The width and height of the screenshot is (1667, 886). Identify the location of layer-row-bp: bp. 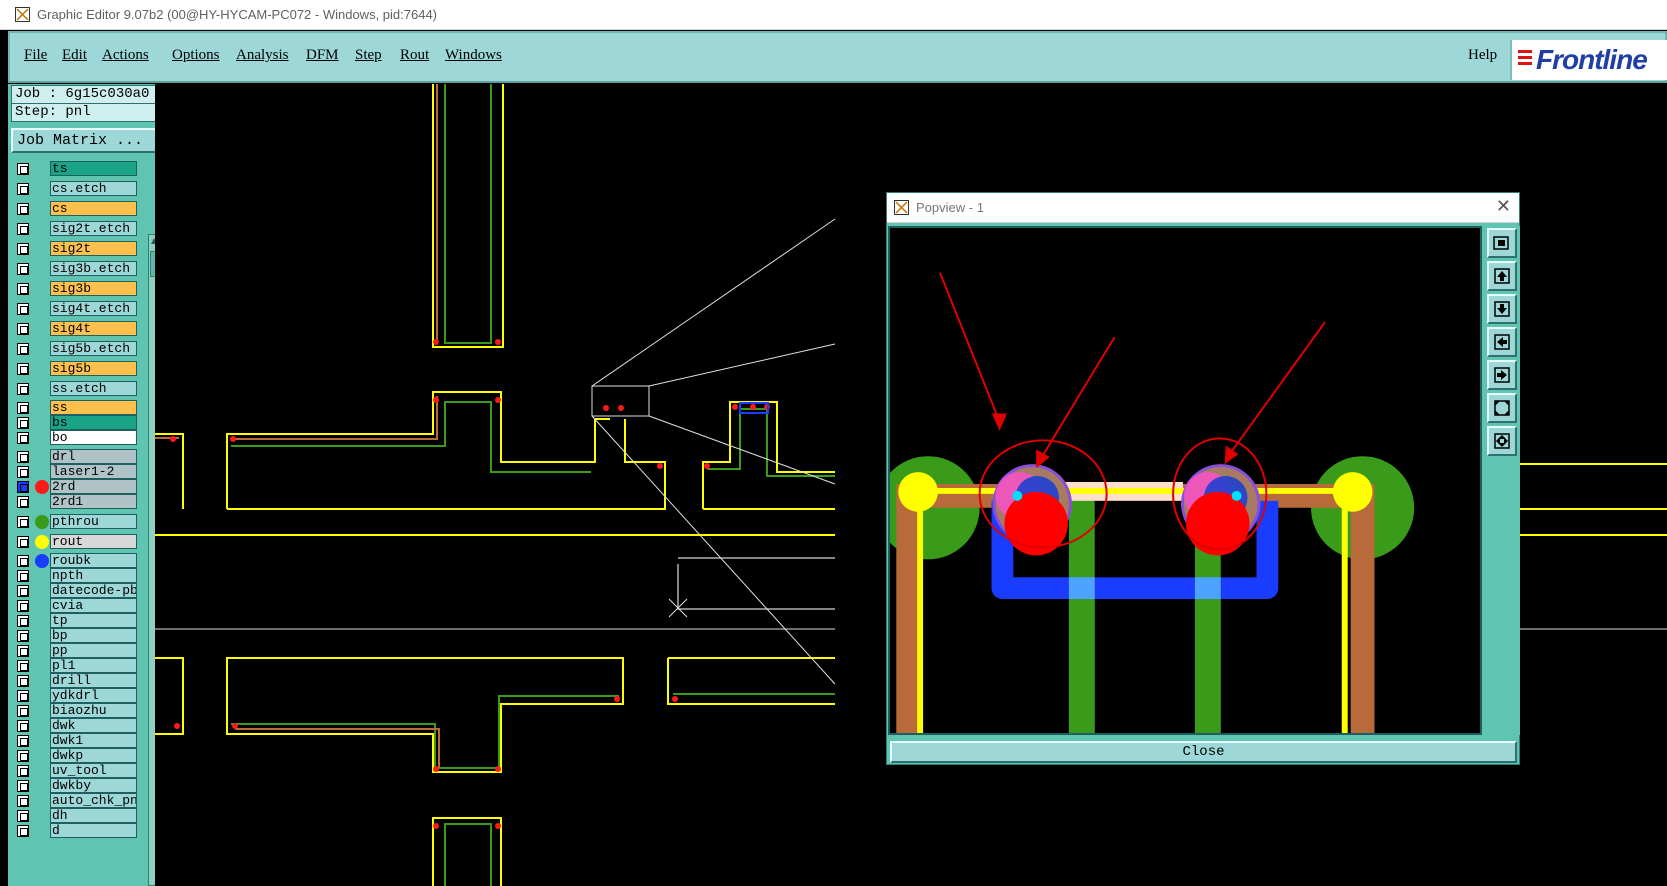
(76, 636).